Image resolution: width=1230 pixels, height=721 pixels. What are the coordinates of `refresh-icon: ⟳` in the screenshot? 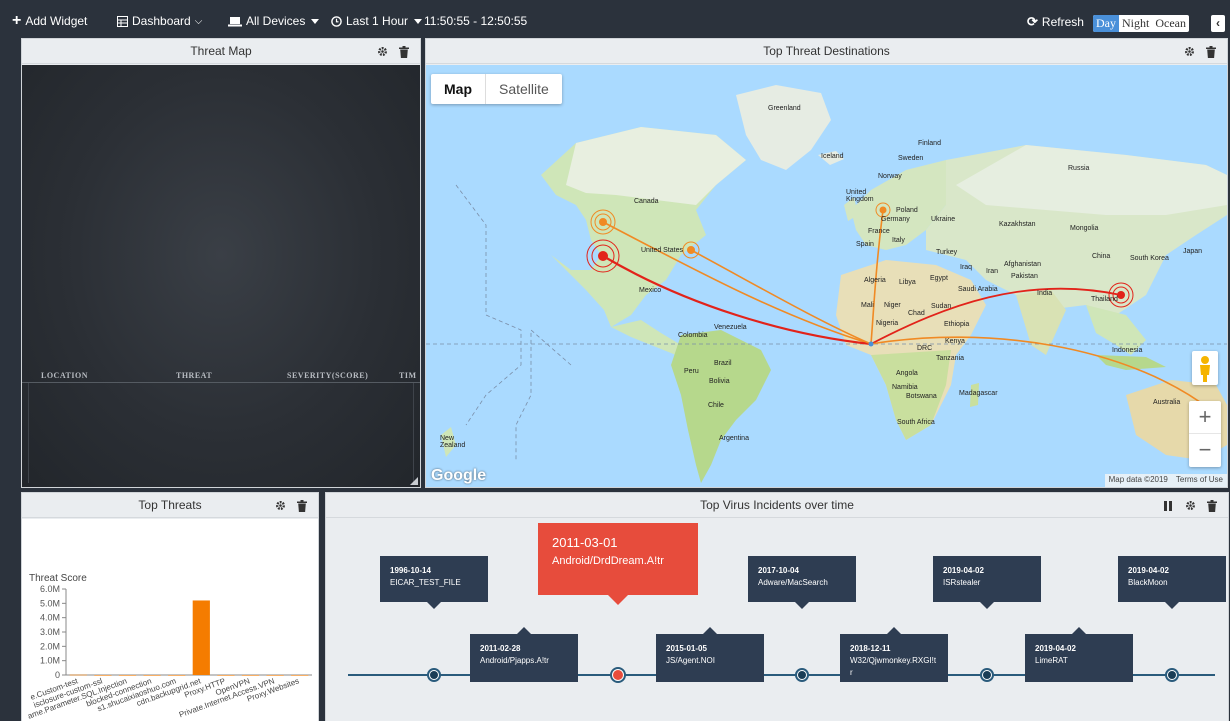 It's located at (1032, 21).